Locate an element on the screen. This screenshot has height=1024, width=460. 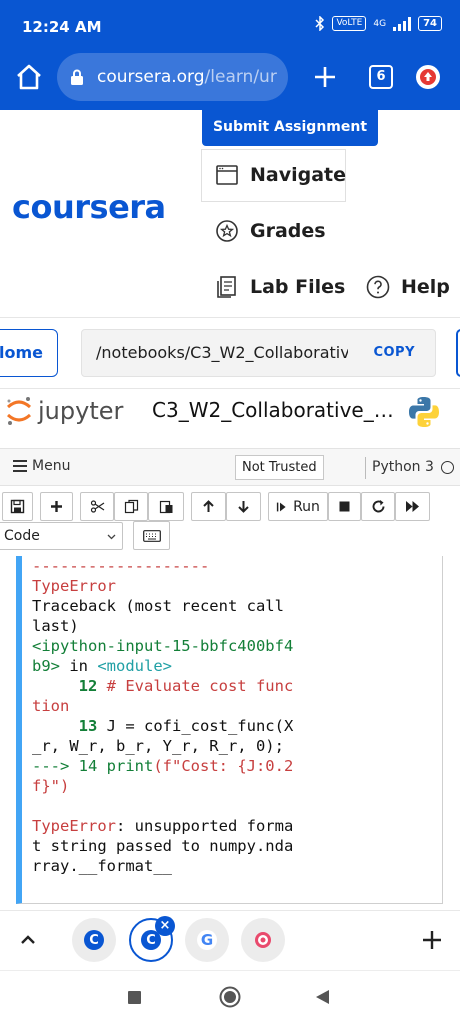
cell-type-value: Code is located at coordinates (22, 536).